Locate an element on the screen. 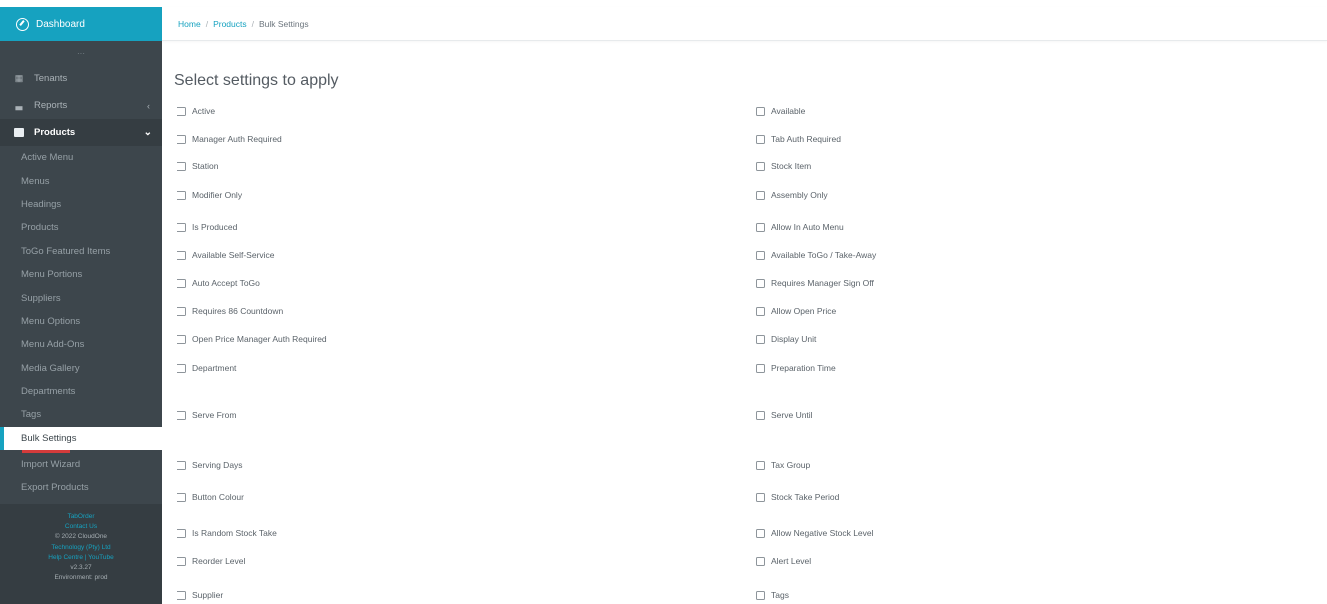  sidebar-subitem-departments: Departments is located at coordinates (81, 391).